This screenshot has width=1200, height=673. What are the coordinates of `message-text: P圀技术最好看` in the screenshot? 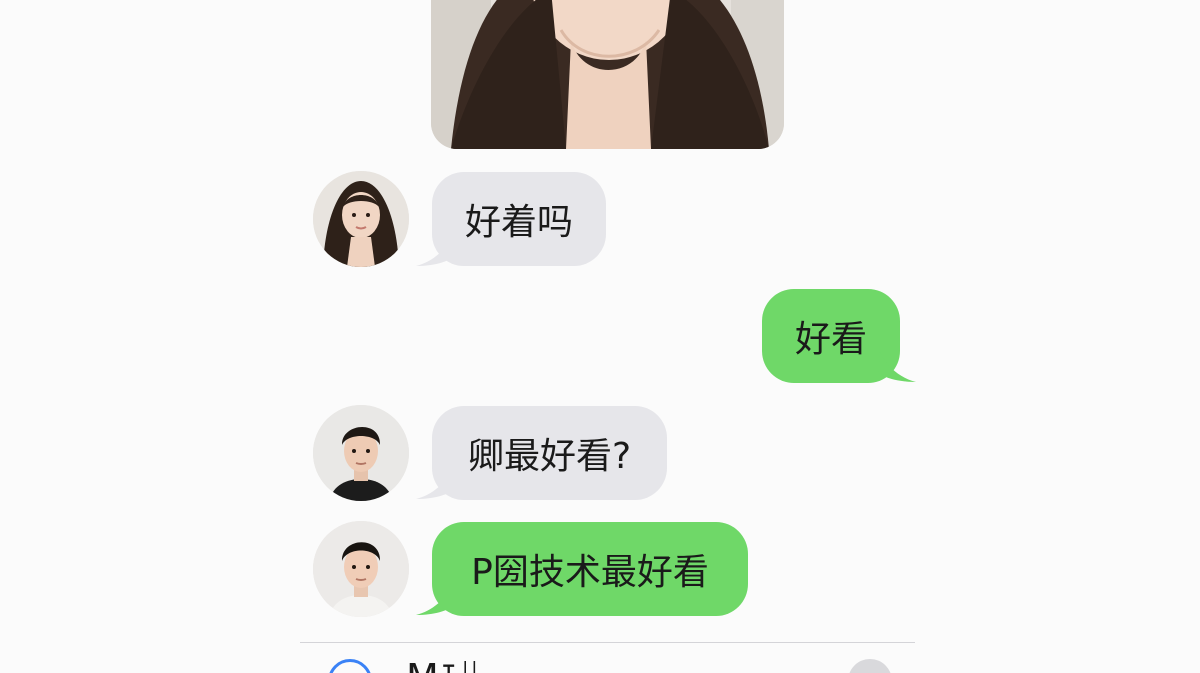 It's located at (590, 572).